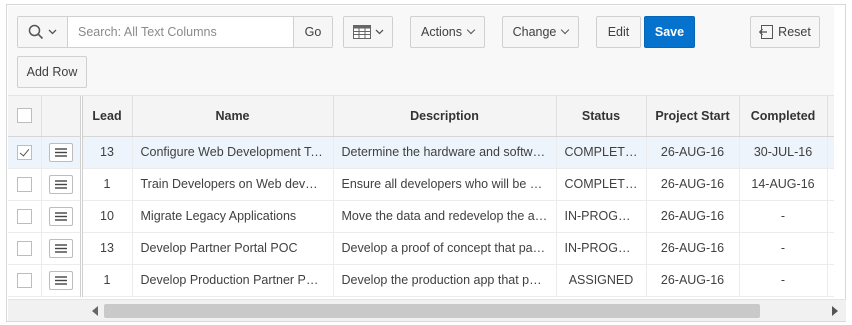  Describe the element at coordinates (52, 72) in the screenshot. I see `add-row-button: Add Row` at that location.